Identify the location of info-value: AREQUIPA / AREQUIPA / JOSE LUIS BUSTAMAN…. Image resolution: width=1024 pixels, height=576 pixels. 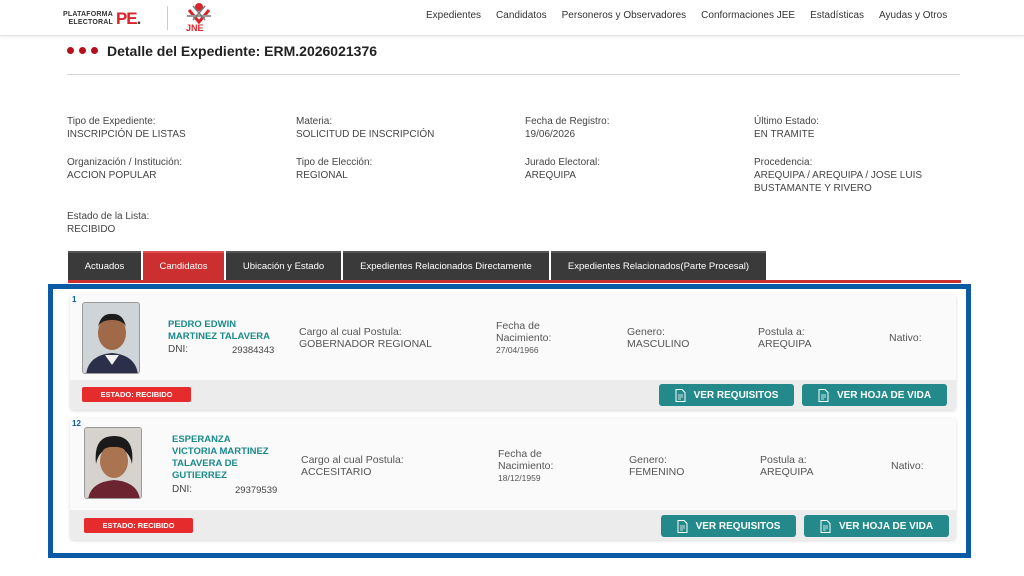
(838, 182).